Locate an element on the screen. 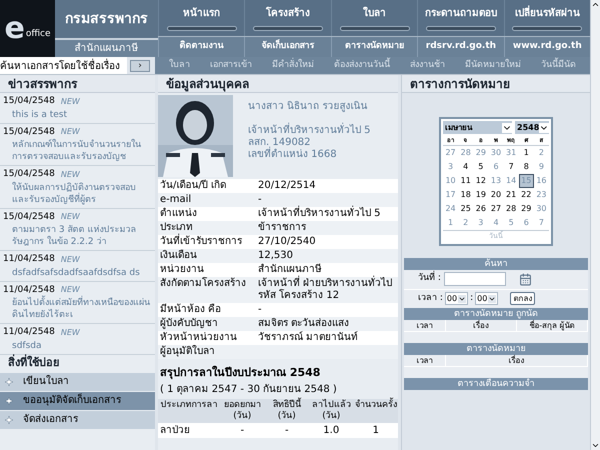  calendar-day: 24 is located at coordinates (450, 209).